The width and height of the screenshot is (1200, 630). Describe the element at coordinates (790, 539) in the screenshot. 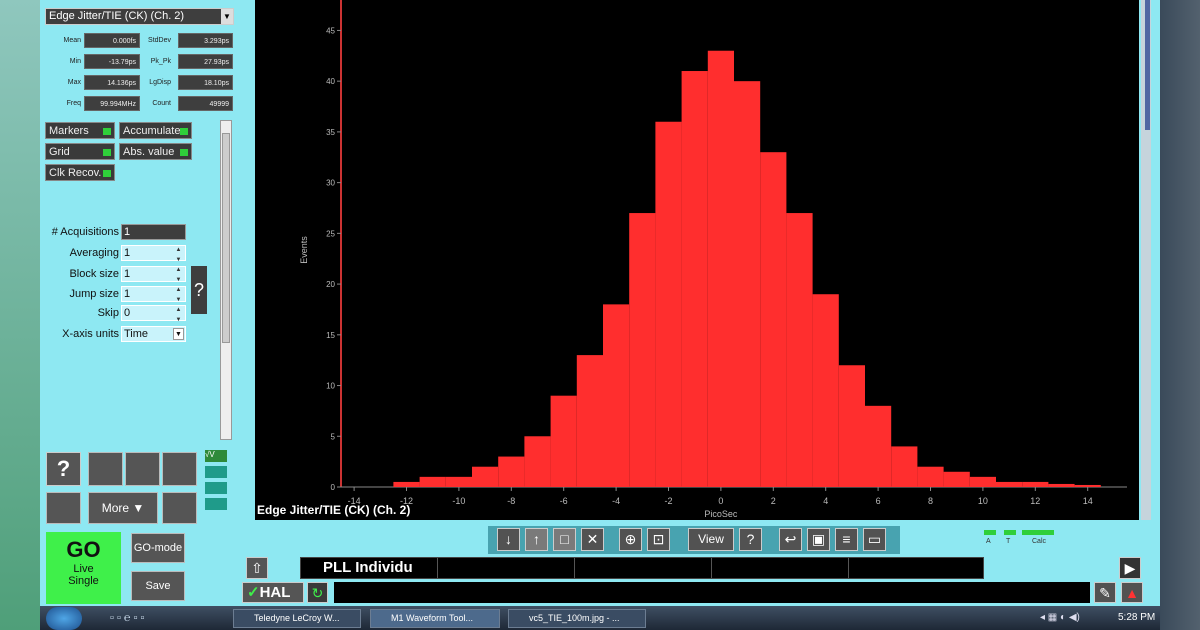

I see `undo-icon: ↩` at that location.